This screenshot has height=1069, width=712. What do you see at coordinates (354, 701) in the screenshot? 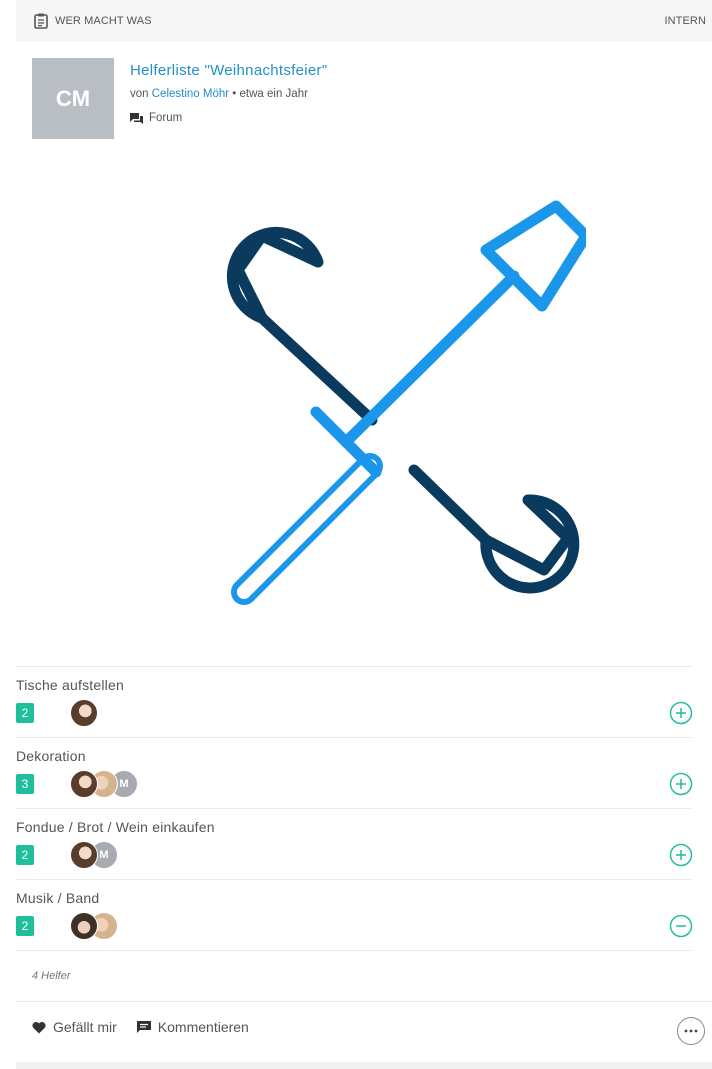
I see `task-row: Tische aufstellen 2` at bounding box center [354, 701].